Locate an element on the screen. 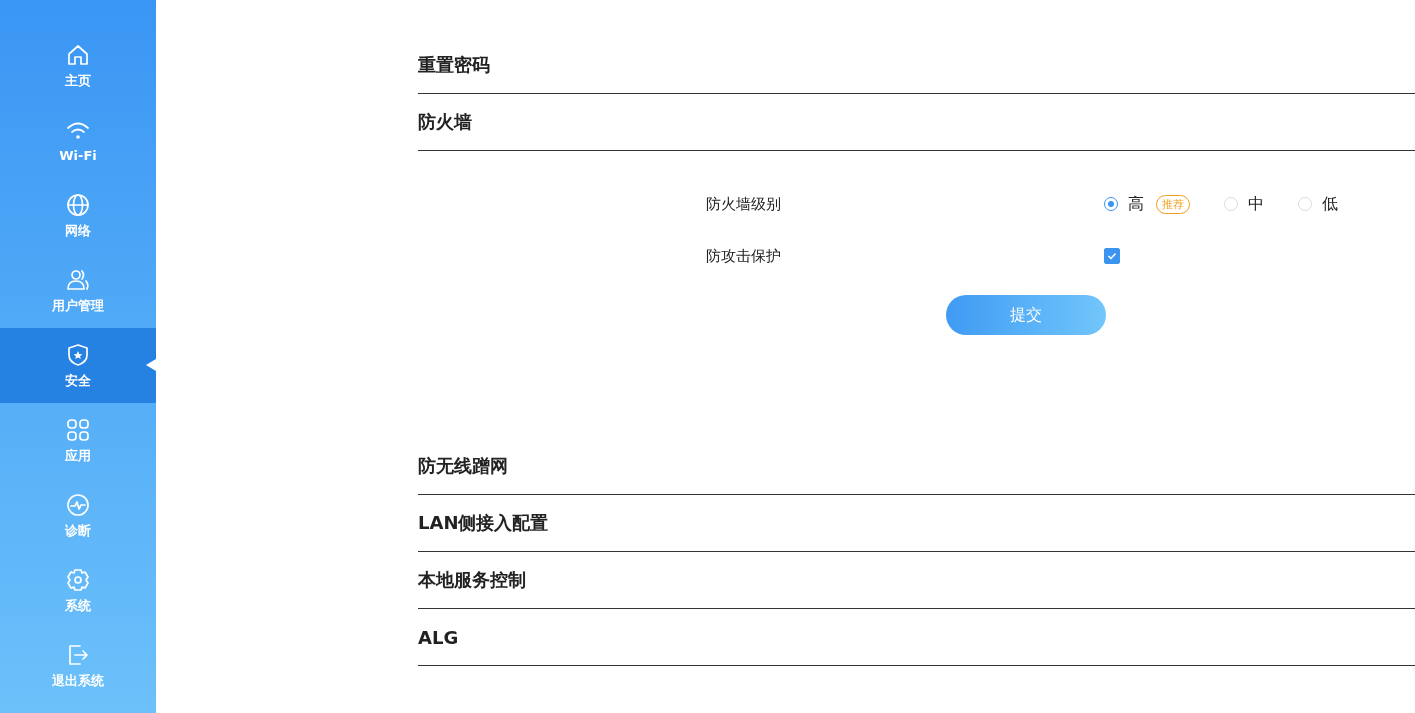 The height and width of the screenshot is (713, 1415). pointer-icon is located at coordinates (151, 365).